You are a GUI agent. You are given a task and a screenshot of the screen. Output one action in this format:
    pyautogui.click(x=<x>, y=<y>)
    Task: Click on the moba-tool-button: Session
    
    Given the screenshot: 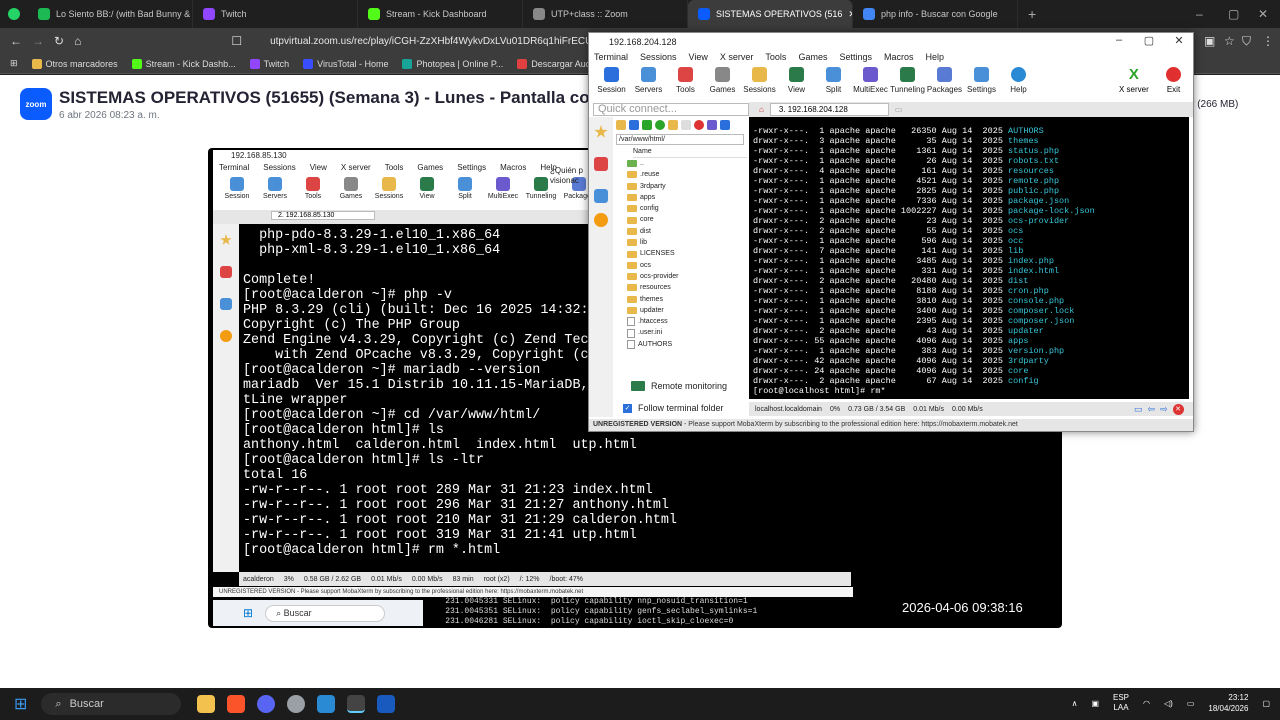 What is the action you would take?
    pyautogui.click(x=611, y=82)
    